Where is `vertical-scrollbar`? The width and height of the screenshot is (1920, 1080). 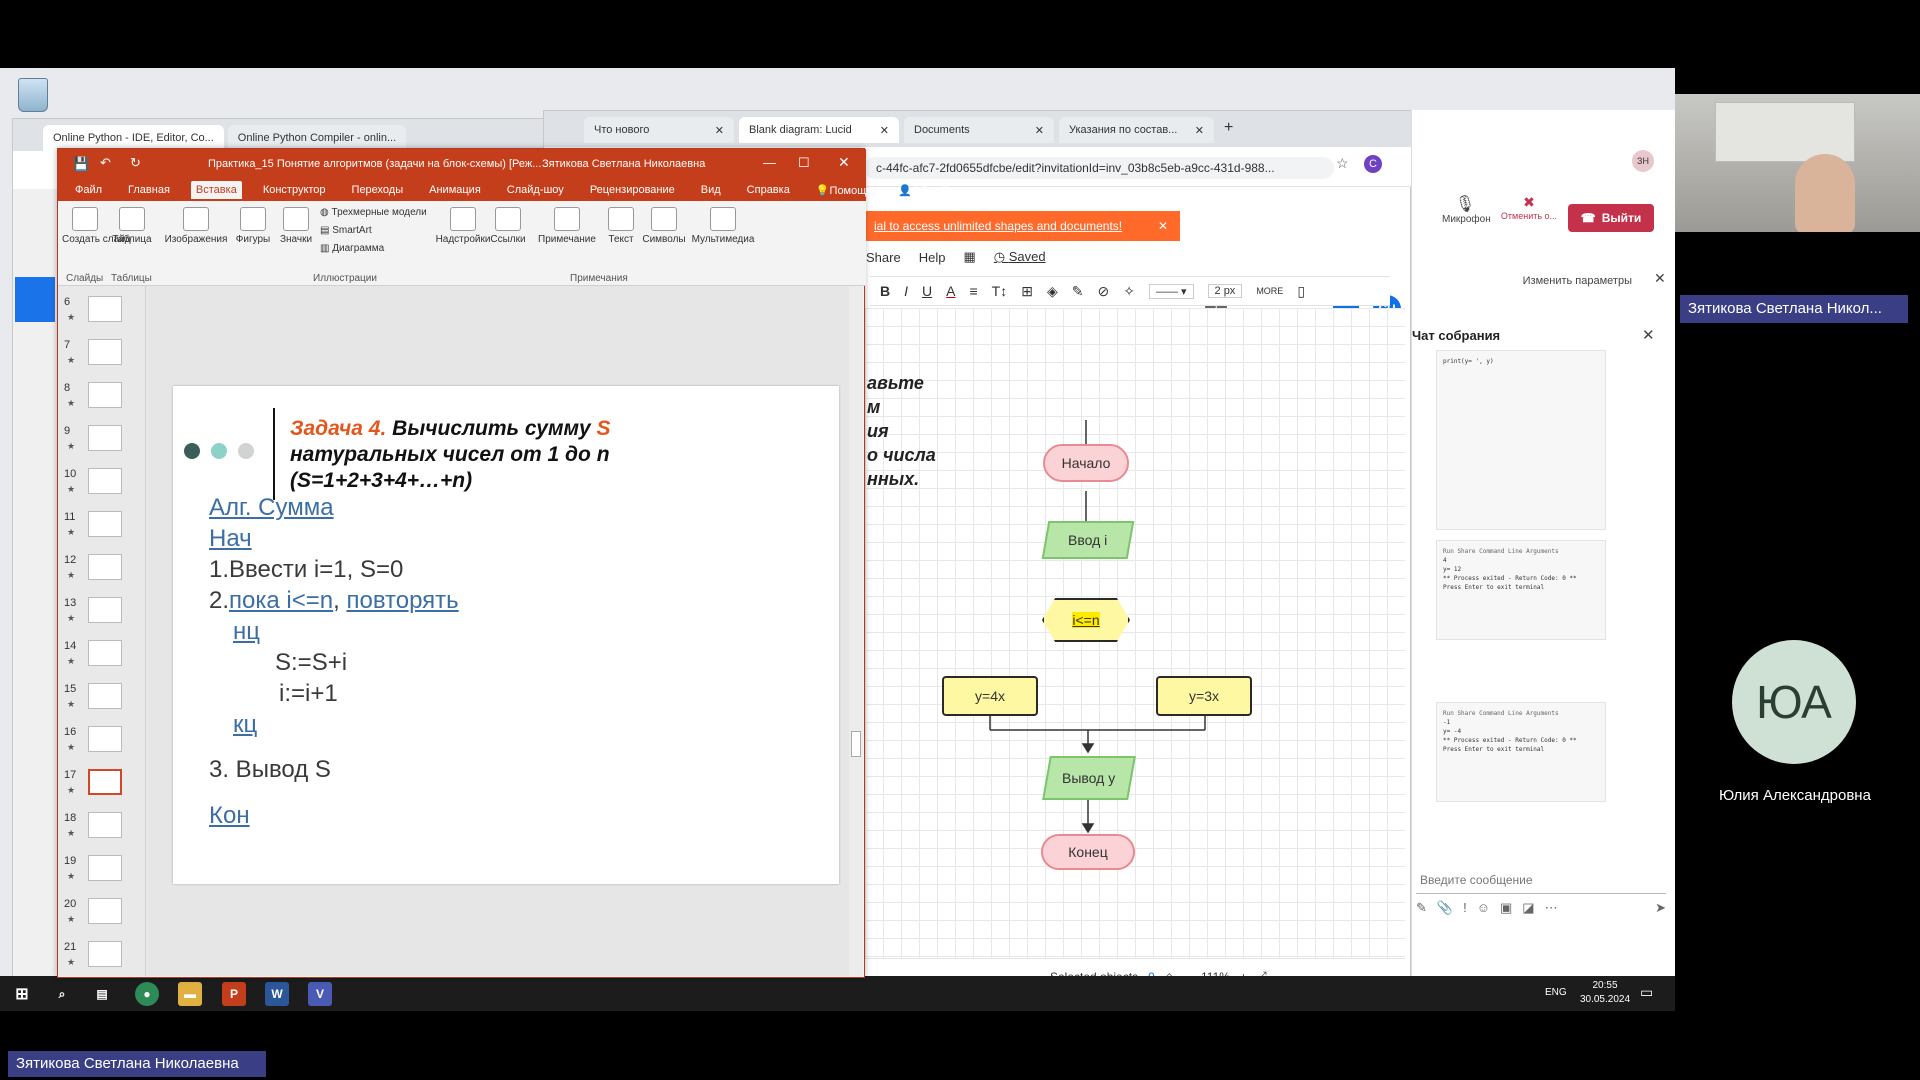 vertical-scrollbar is located at coordinates (856, 631).